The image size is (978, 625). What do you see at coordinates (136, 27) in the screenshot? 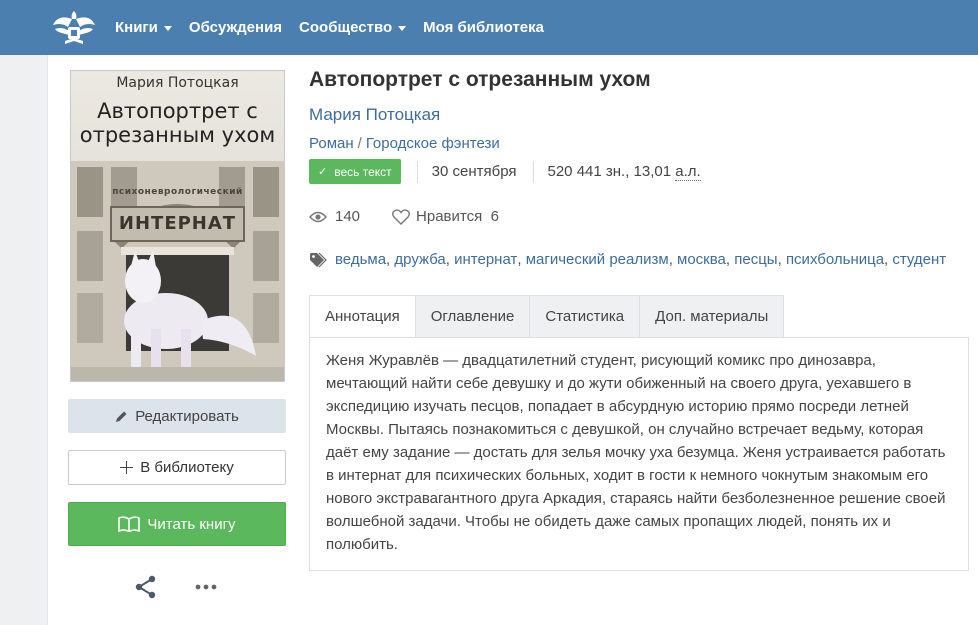
I see `nav-books-label: Книги` at bounding box center [136, 27].